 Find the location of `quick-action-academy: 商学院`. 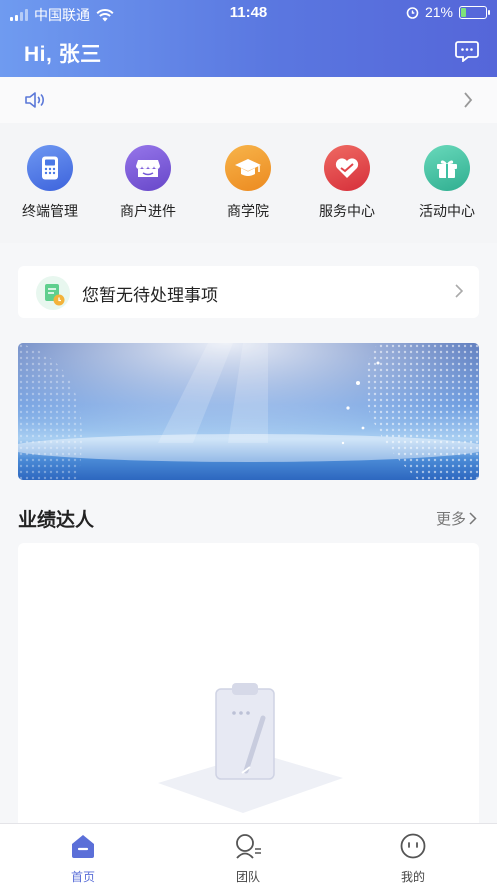

quick-action-academy: 商学院 is located at coordinates (248, 183).